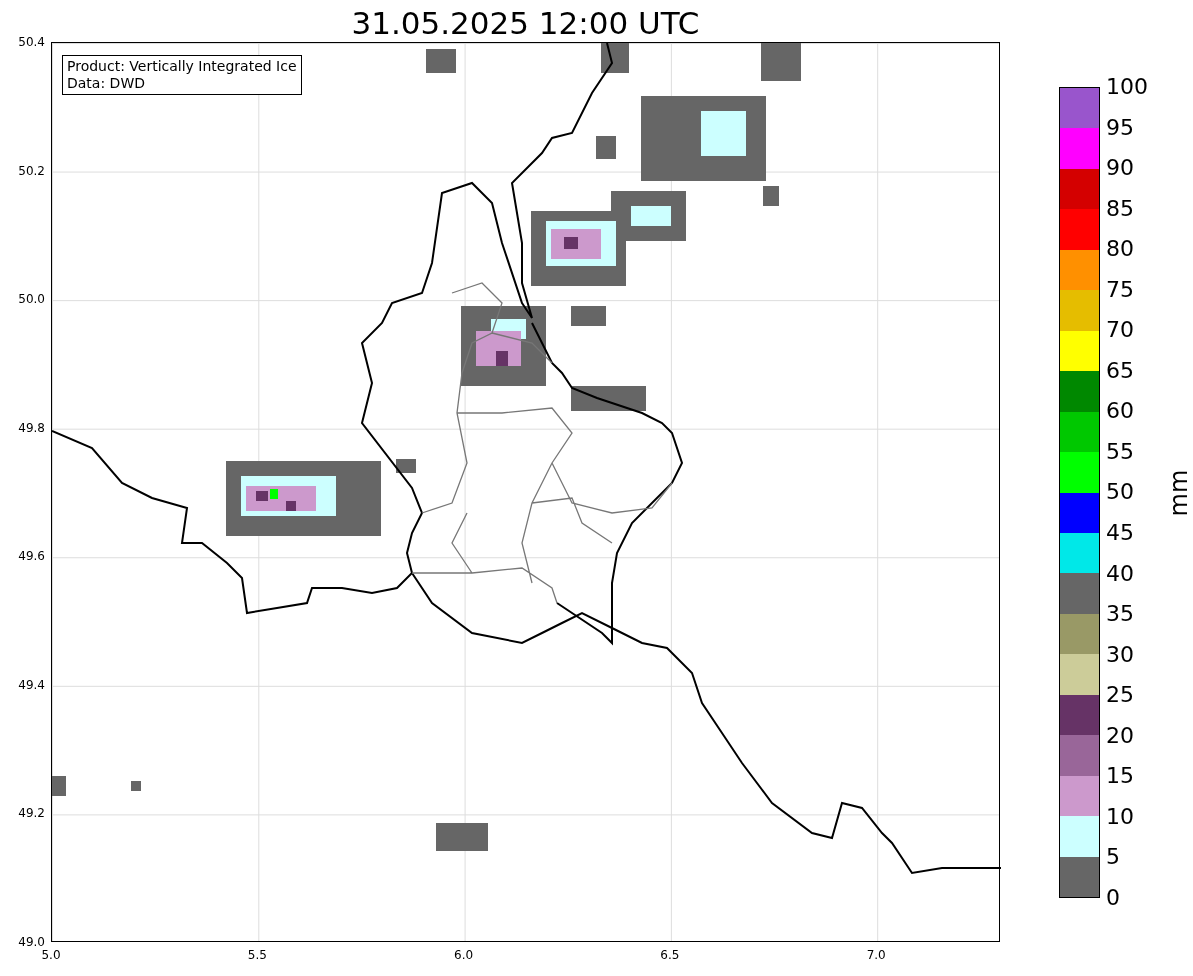 This screenshot has width=1193, height=976. What do you see at coordinates (51, 955) in the screenshot?
I see `axis-tick-label: 5.0` at bounding box center [51, 955].